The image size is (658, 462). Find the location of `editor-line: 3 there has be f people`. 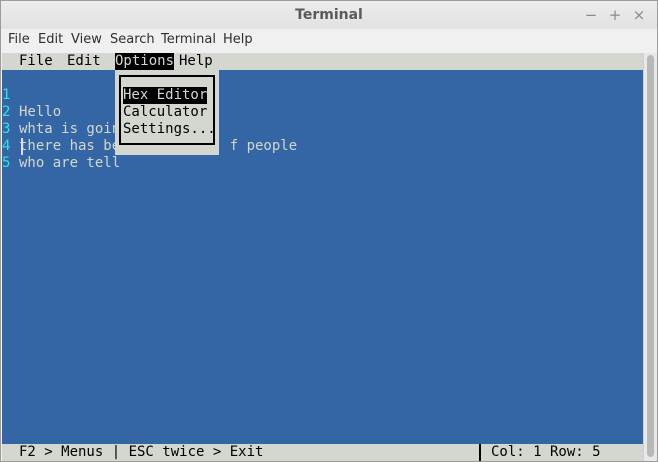

editor-line: 3 there has be f people is located at coordinates (149, 129).